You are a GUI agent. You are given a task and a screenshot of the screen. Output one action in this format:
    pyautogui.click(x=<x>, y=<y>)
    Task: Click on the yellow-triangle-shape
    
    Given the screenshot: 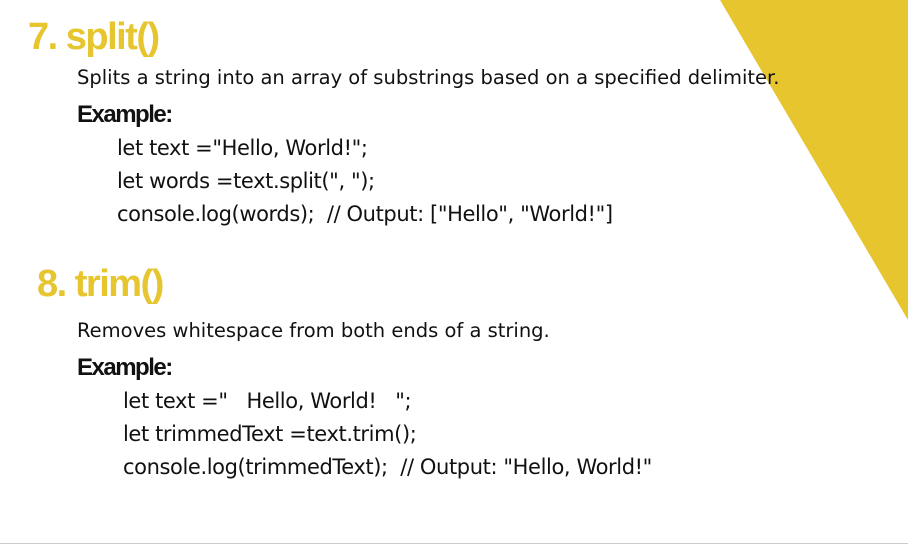 What is the action you would take?
    pyautogui.click(x=814, y=160)
    